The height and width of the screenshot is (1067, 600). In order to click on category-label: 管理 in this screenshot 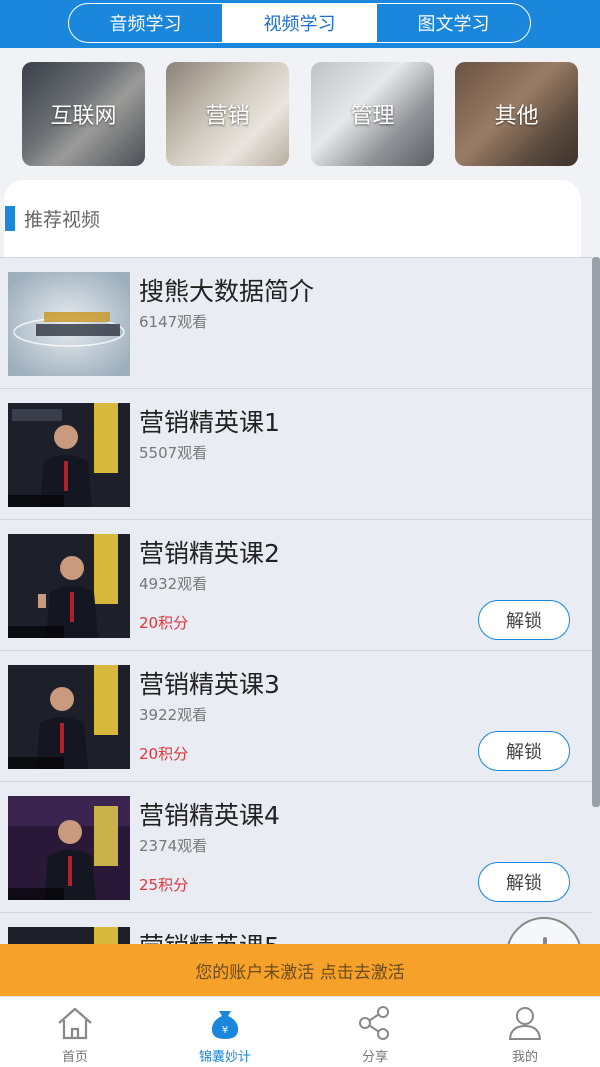, I will do `click(372, 116)`.